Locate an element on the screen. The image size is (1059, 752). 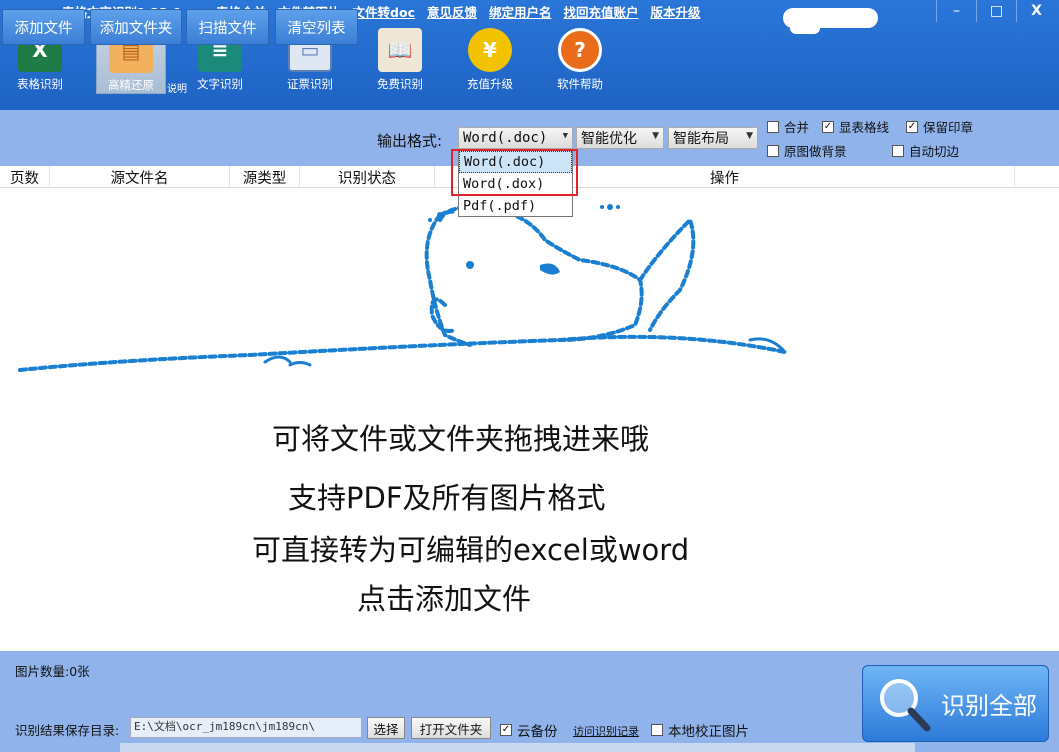
output-format-label: 输出格式: is located at coordinates (410, 141).